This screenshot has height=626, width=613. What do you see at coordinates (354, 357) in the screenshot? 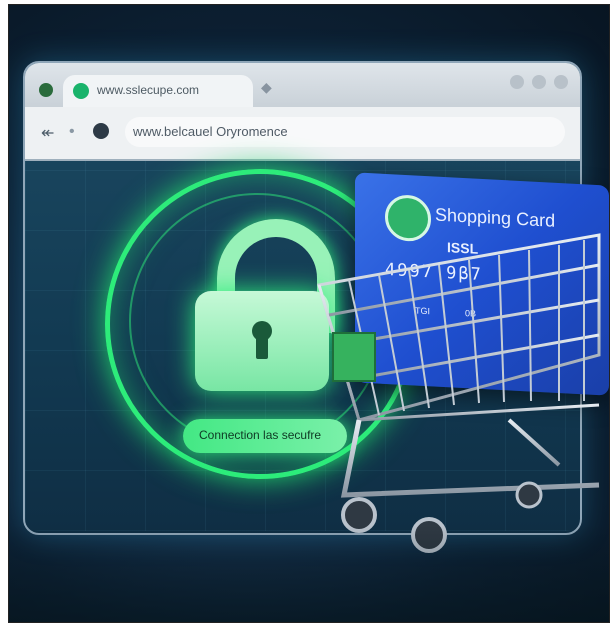
I see `cart-handle-block` at bounding box center [354, 357].